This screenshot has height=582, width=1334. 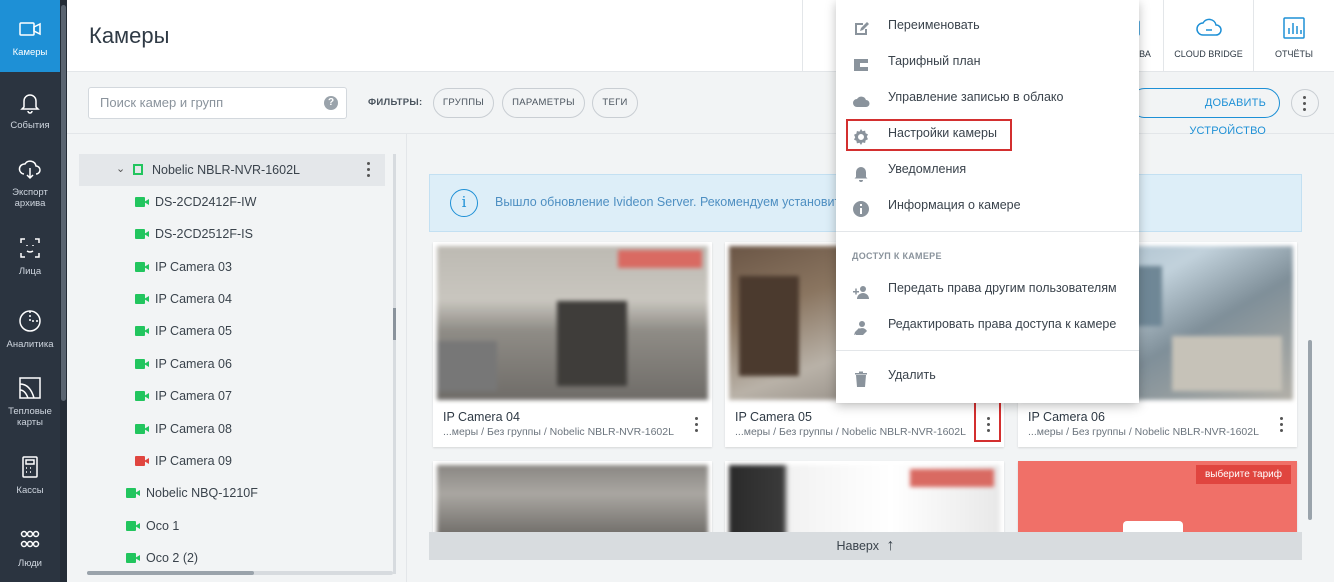 What do you see at coordinates (463, 103) in the screenshot?
I see `filter-chip-groups: ГРУППЫ` at bounding box center [463, 103].